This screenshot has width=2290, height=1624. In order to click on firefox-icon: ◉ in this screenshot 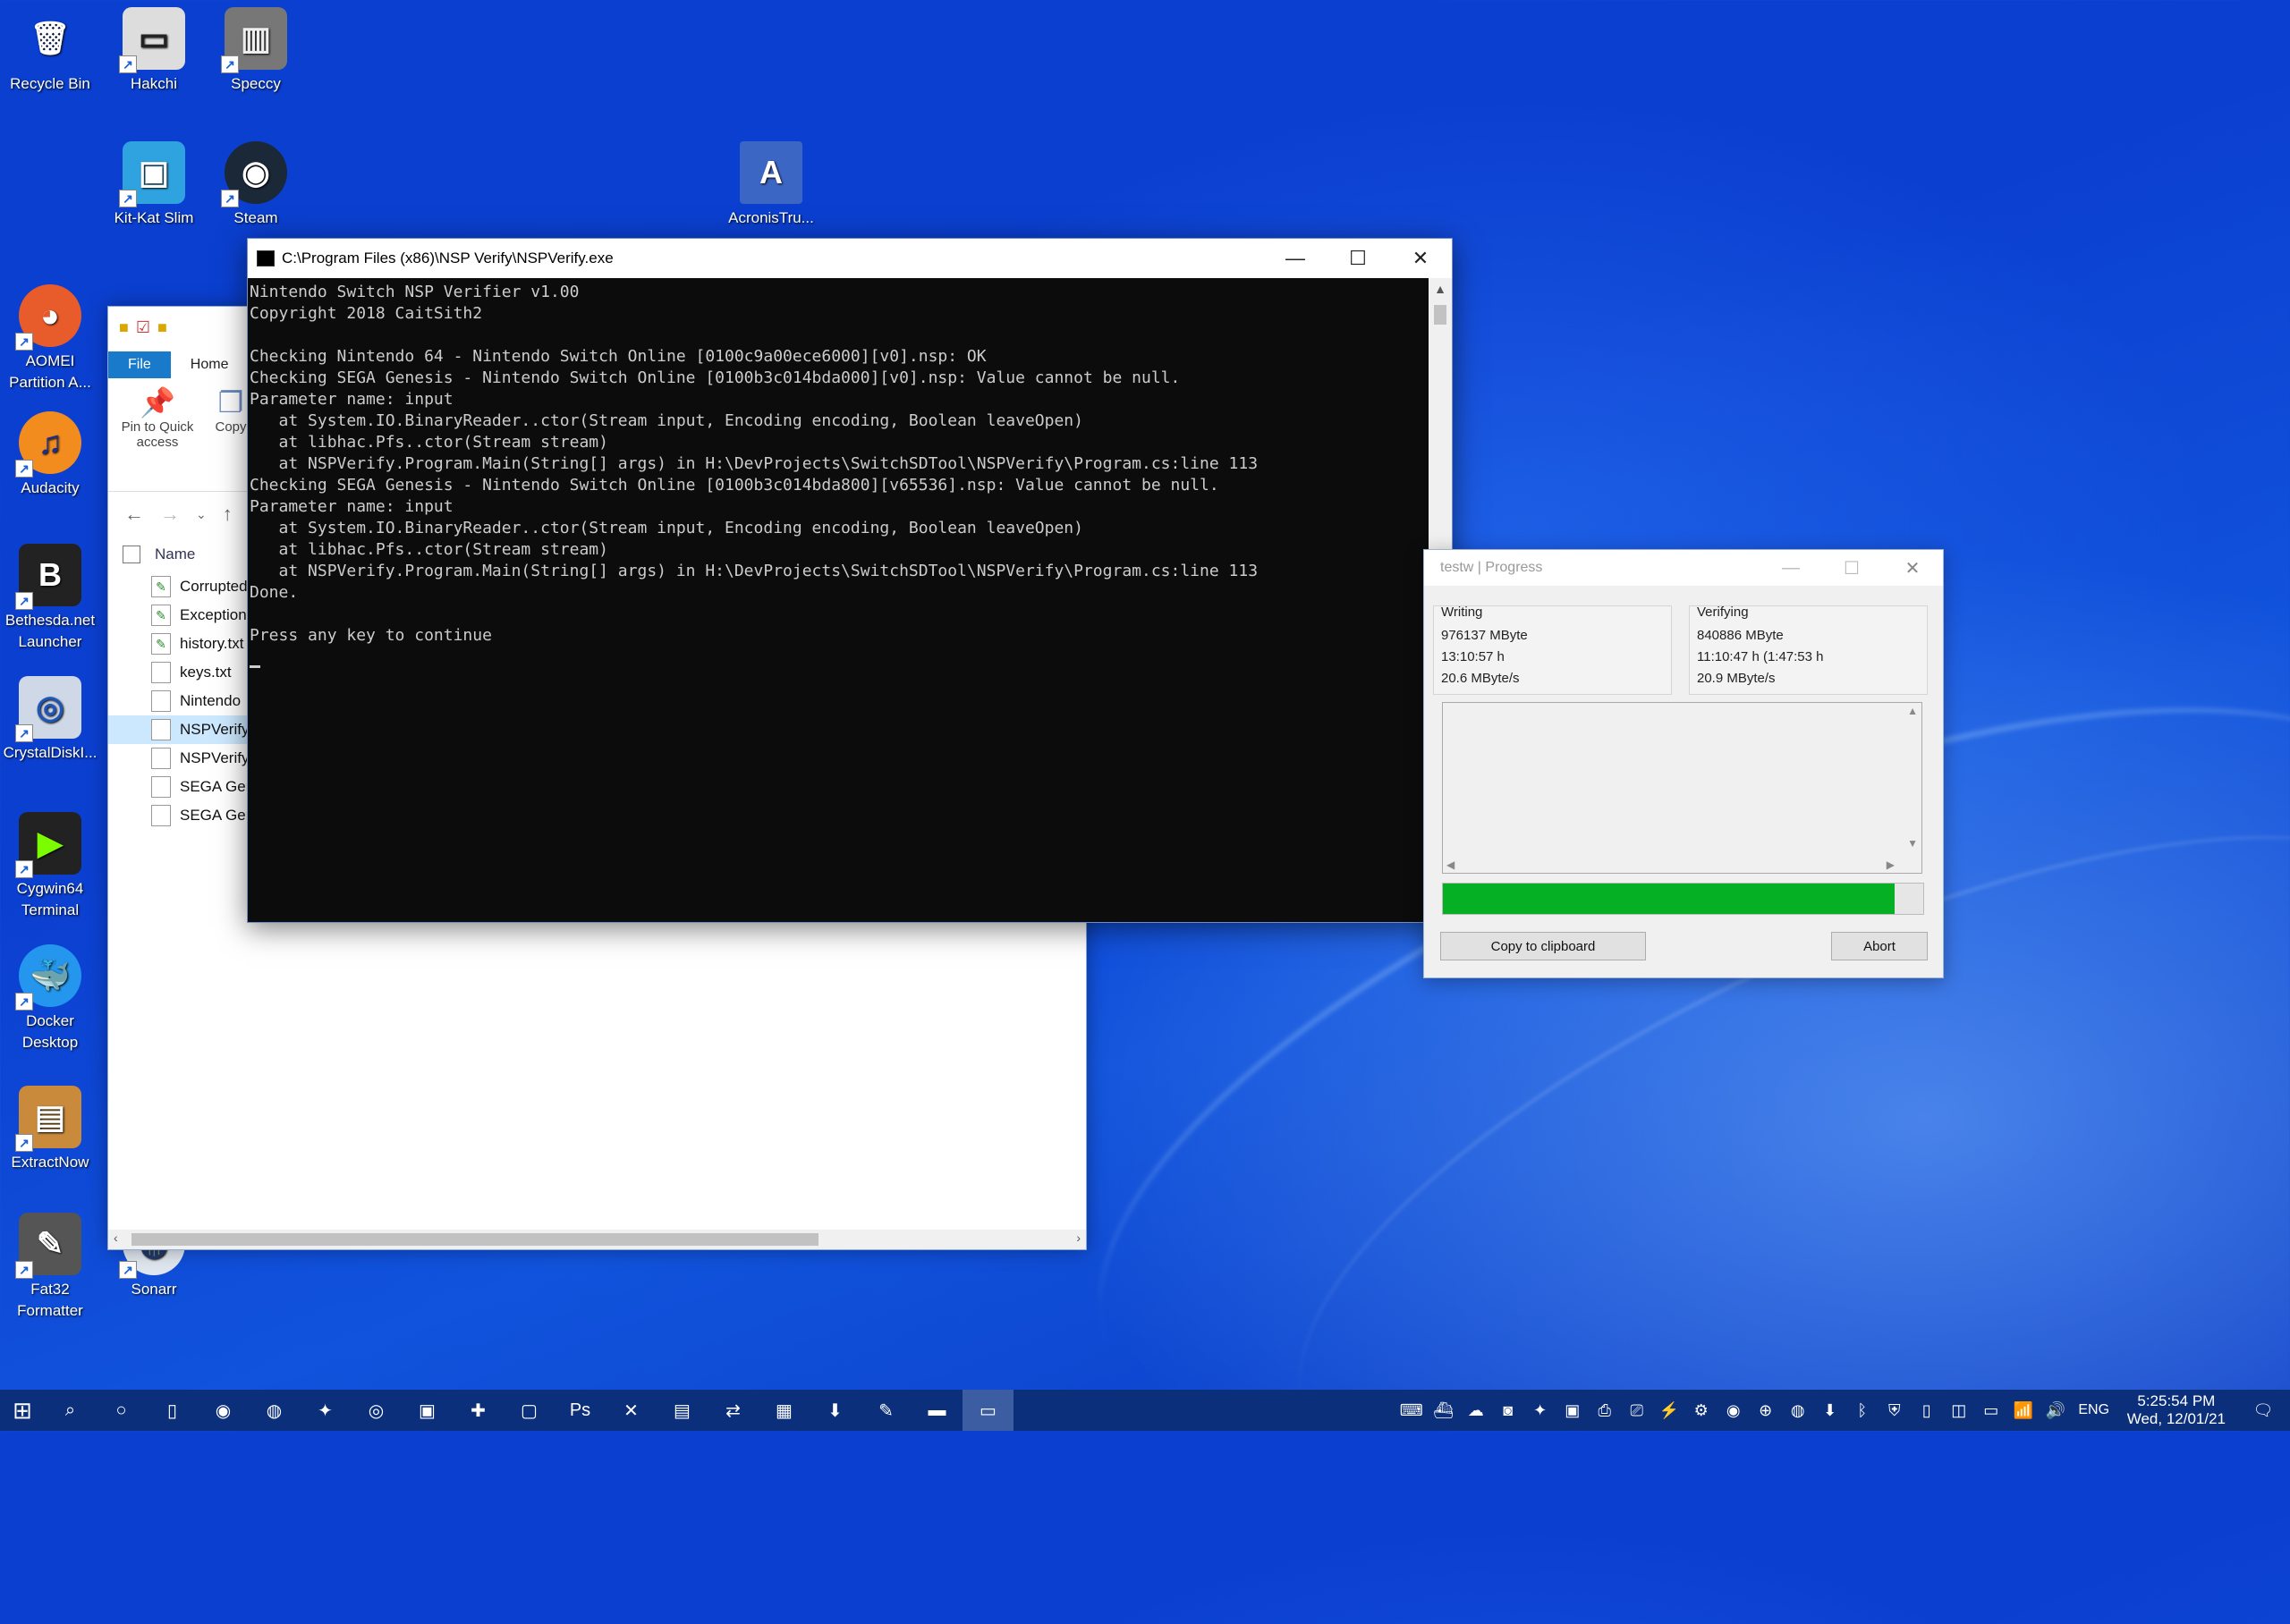, I will do `click(223, 1410)`.